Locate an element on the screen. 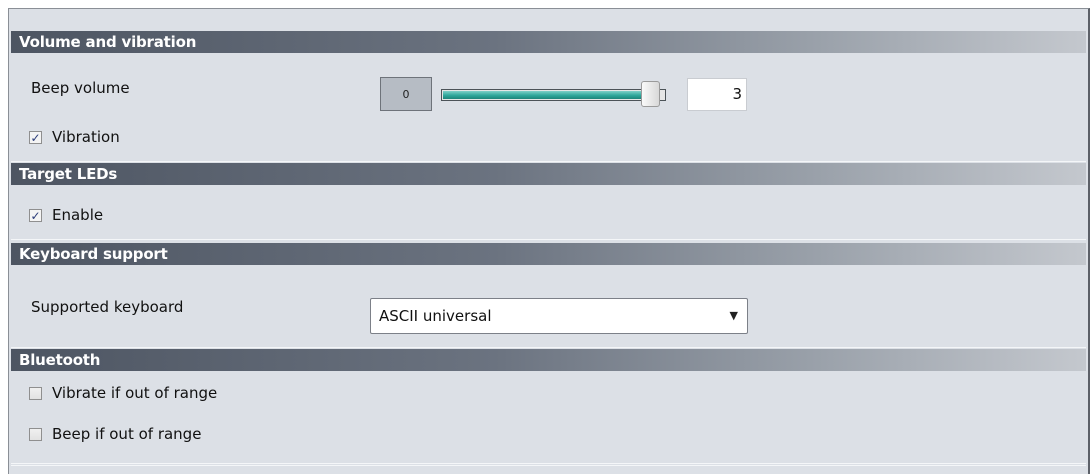  section-header-bluetooth: Bluetooth is located at coordinates (548, 360).